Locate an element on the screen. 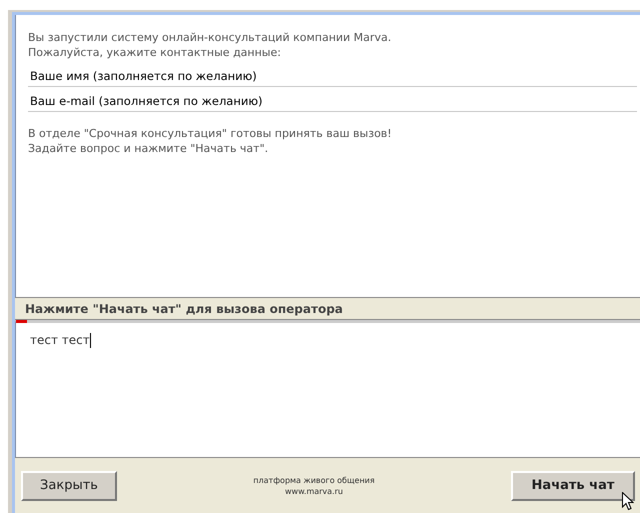 This screenshot has width=640, height=513. close-button: Закрыть is located at coordinates (69, 485).